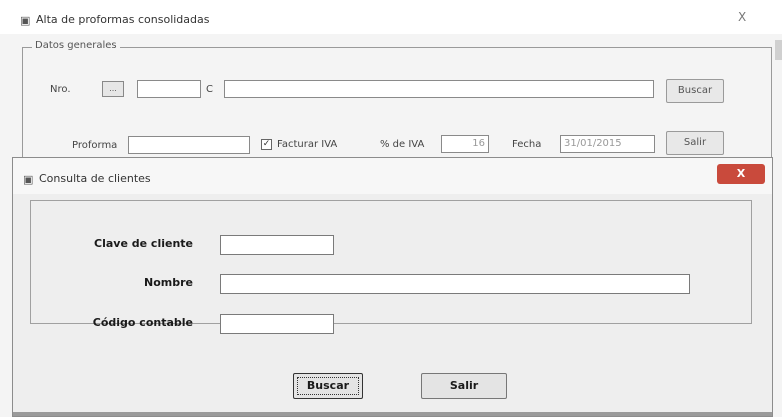 Image resolution: width=782 pixels, height=417 pixels. I want to click on facturar-iva-checkbox: ✓, so click(266, 144).